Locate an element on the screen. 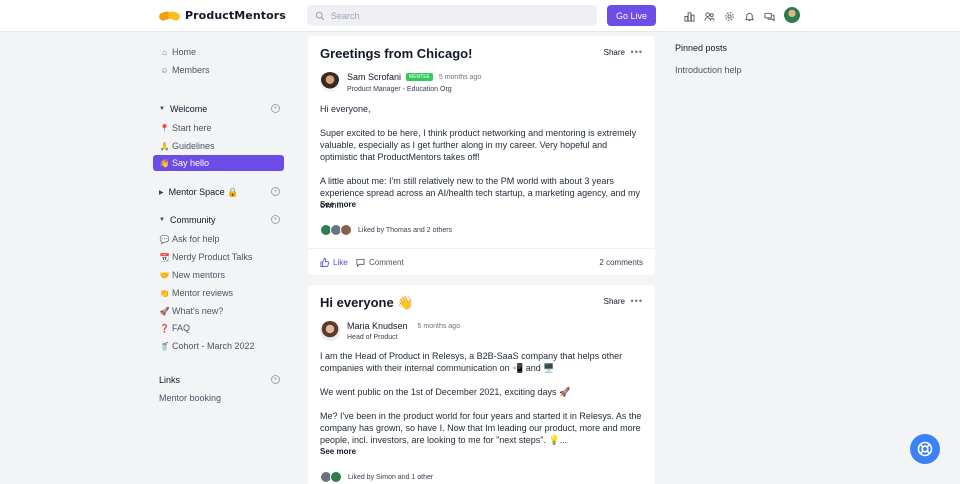 The height and width of the screenshot is (484, 960). post-paragraph: Hi everyone, is located at coordinates (345, 109).